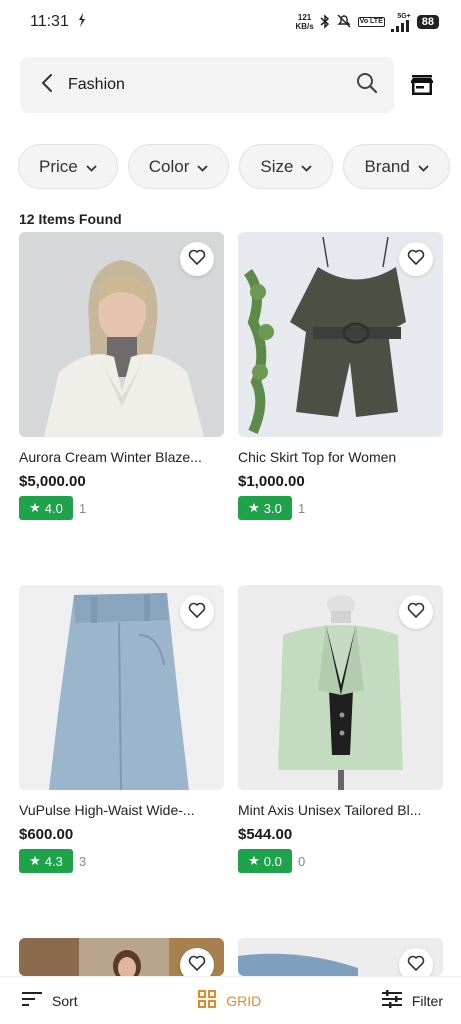 The height and width of the screenshot is (1024, 461). Describe the element at coordinates (70, 219) in the screenshot. I see `items-count: 12 Items Found` at that location.